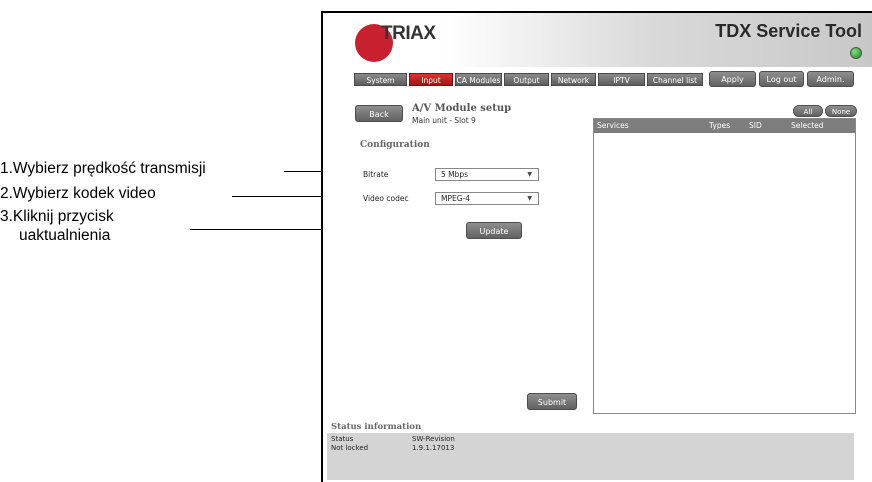 This screenshot has width=872, height=482. I want to click on select-none-button: None, so click(841, 111).